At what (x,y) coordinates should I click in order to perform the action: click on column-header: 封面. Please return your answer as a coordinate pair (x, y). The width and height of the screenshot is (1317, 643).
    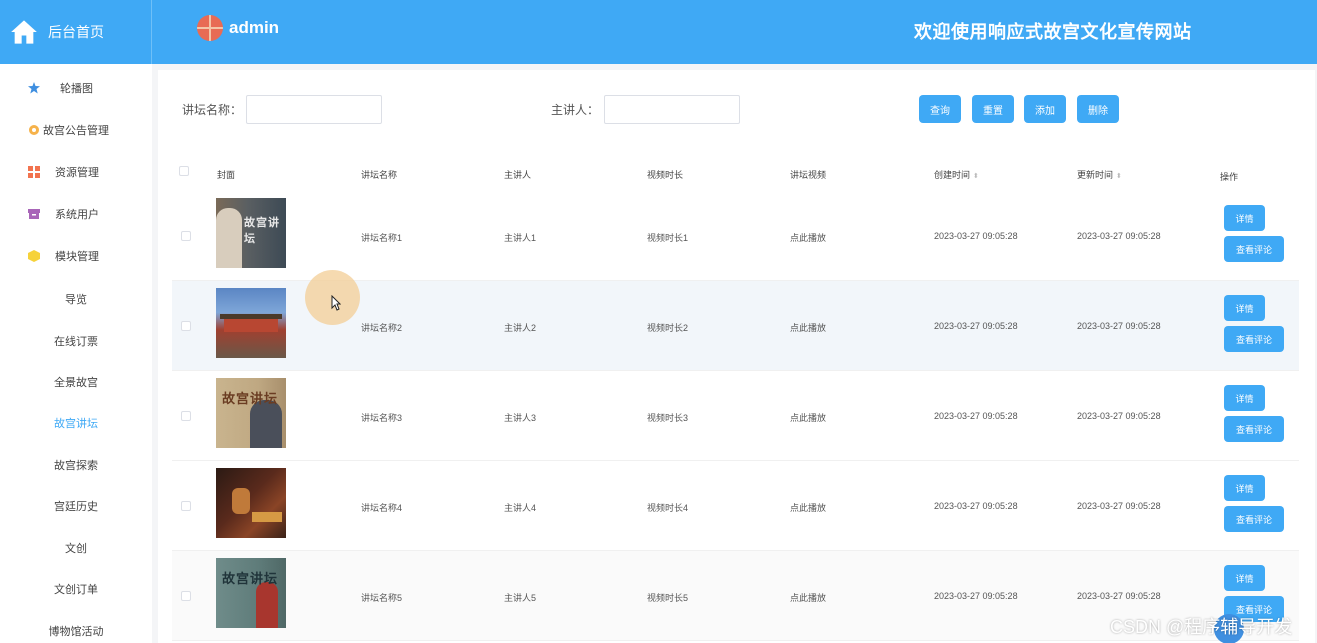
    Looking at the image, I should click on (226, 175).